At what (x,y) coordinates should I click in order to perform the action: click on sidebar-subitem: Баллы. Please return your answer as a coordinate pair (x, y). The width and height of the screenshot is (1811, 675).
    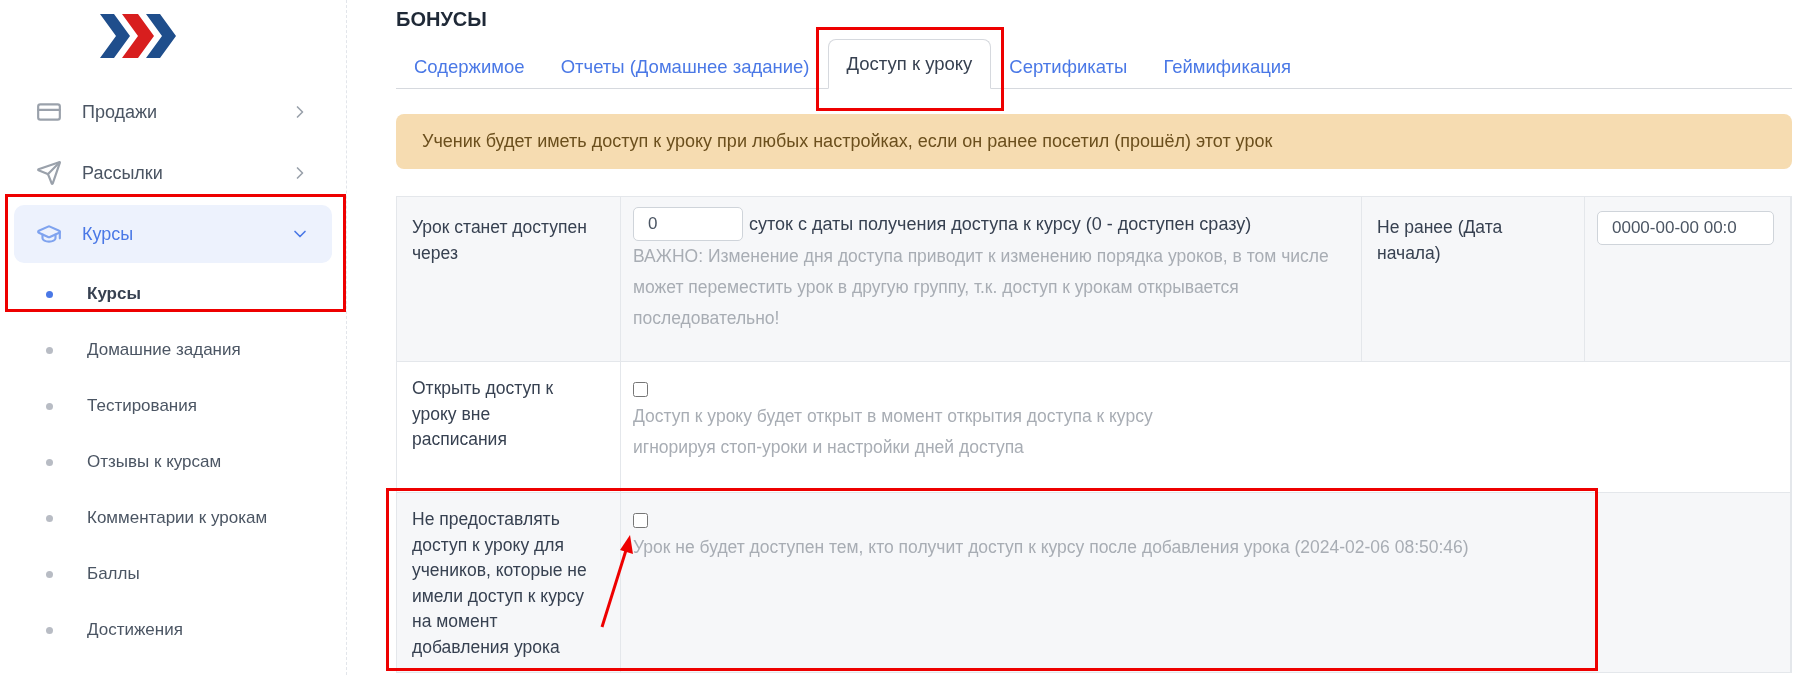
    Looking at the image, I should click on (173, 574).